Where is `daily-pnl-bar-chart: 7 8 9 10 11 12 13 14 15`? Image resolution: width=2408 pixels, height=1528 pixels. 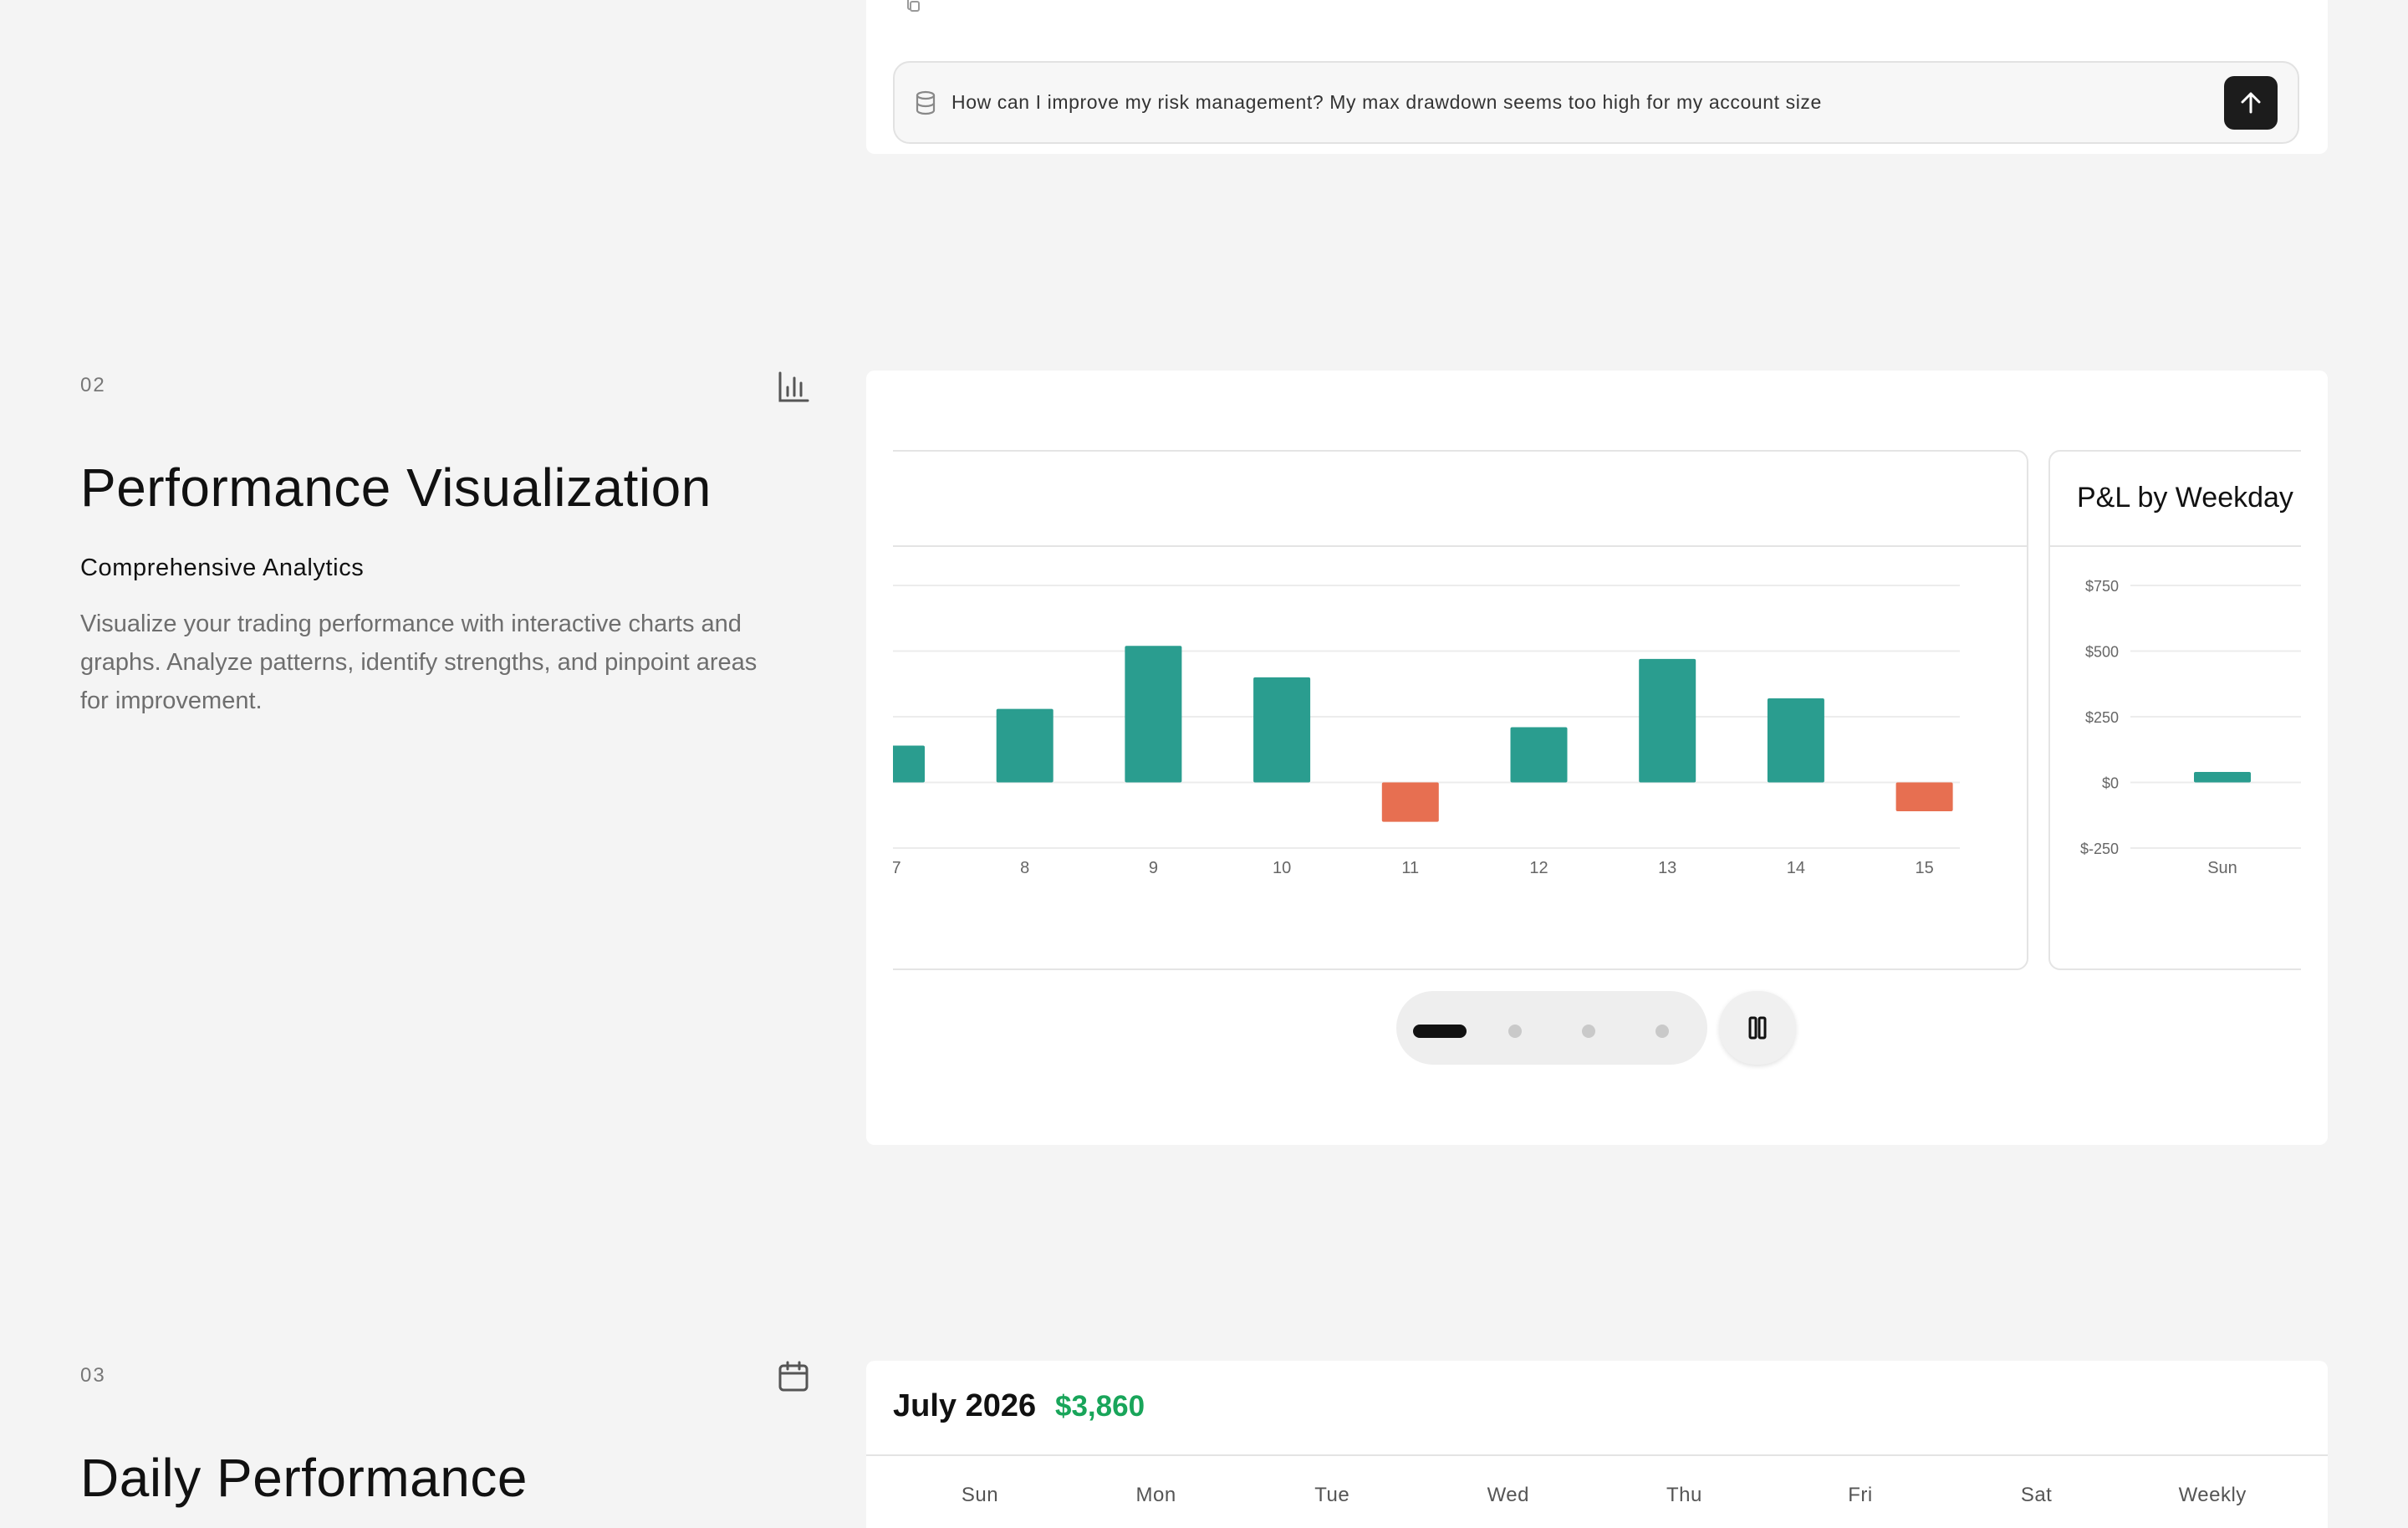
daily-pnl-bar-chart: 7 8 9 10 11 12 13 14 15 is located at coordinates (1427, 731).